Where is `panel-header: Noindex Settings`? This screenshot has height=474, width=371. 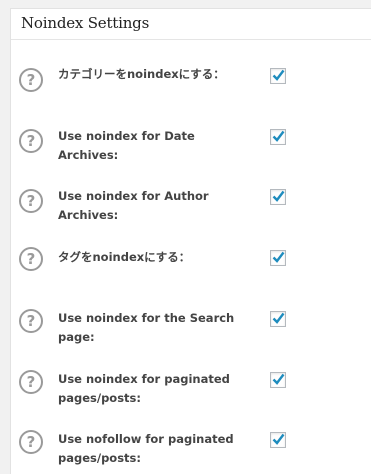 panel-header: Noindex Settings is located at coordinates (191, 24).